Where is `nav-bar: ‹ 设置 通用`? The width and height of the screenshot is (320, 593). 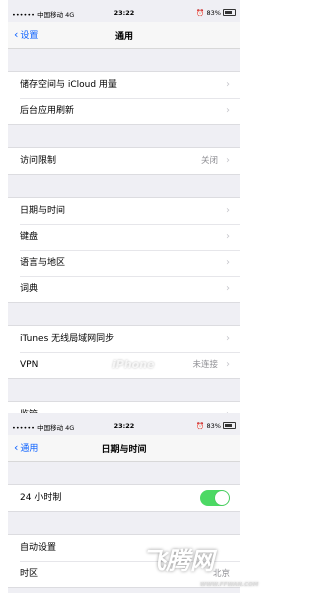
nav-bar: ‹ 设置 通用 is located at coordinates (124, 35).